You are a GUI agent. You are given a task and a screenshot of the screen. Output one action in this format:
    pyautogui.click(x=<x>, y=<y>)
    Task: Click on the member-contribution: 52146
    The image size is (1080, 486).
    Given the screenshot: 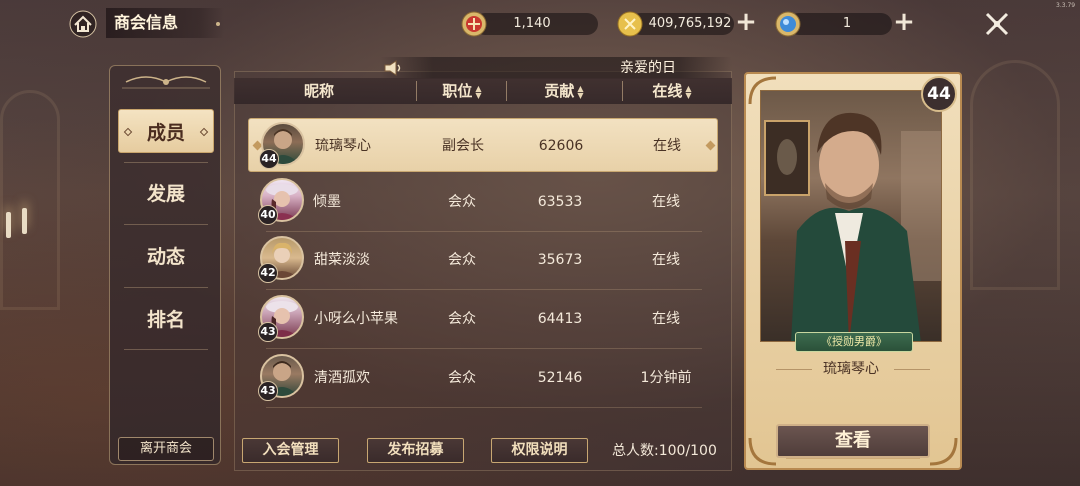 What is the action you would take?
    pyautogui.click(x=560, y=378)
    